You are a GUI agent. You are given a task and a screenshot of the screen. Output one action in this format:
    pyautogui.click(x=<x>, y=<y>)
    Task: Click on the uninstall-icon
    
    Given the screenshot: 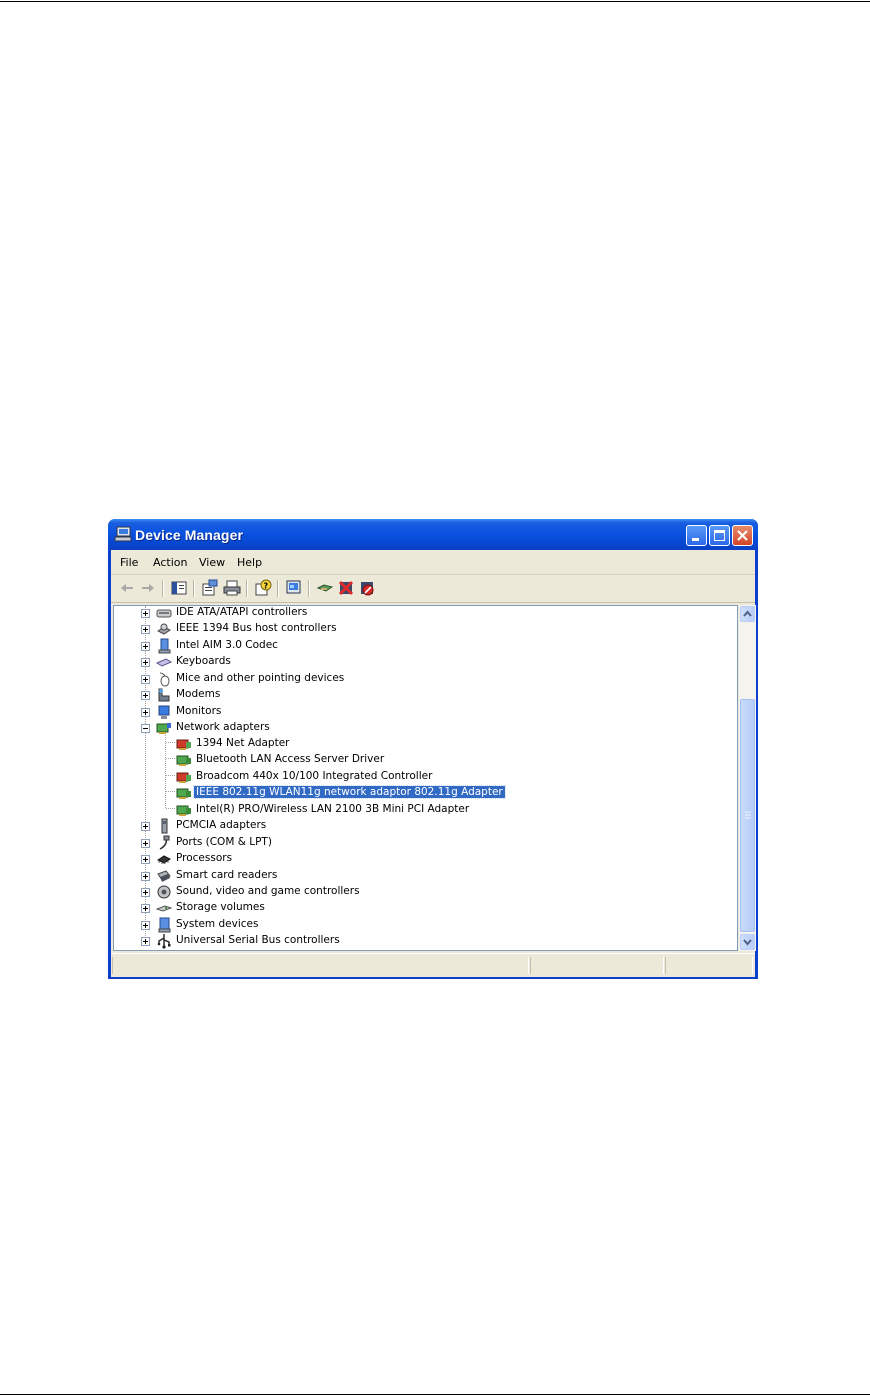 What is the action you would take?
    pyautogui.click(x=346, y=588)
    